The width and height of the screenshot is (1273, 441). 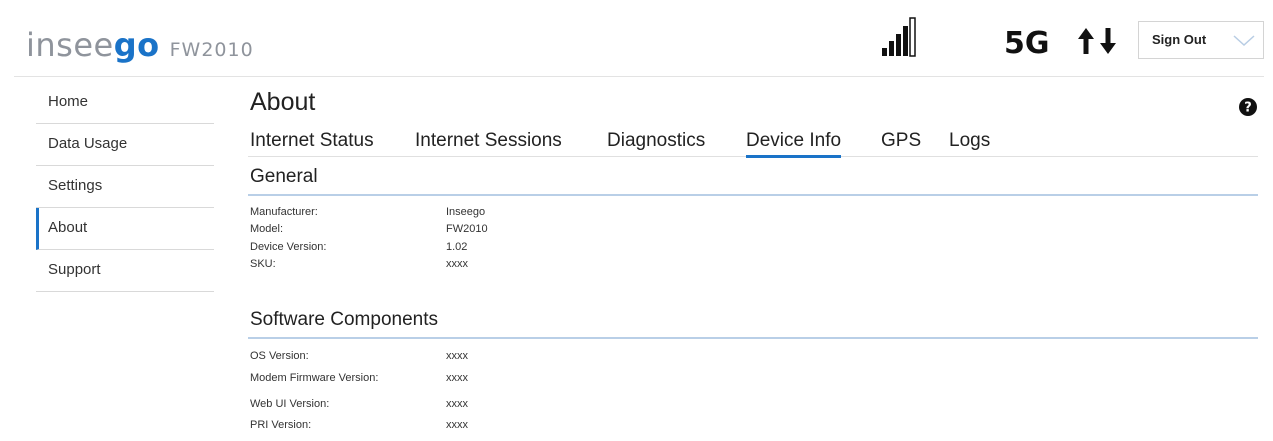 What do you see at coordinates (288, 247) in the screenshot?
I see `device-version-label: Device Version:` at bounding box center [288, 247].